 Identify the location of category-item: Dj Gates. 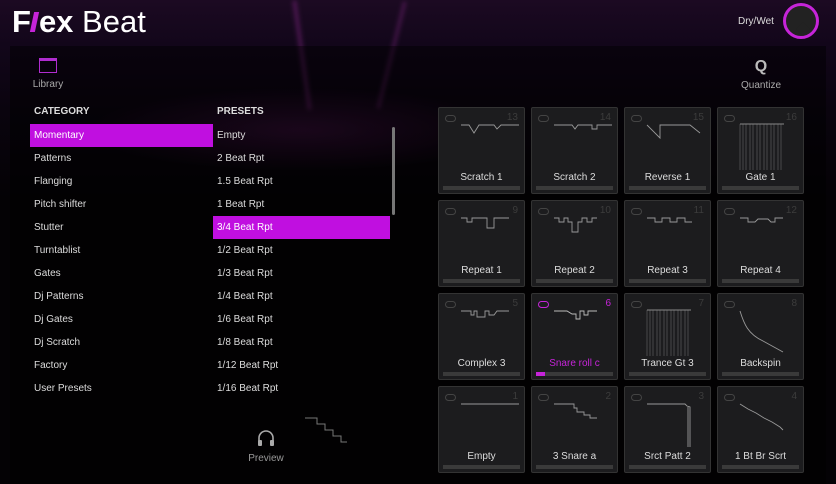
(121, 319).